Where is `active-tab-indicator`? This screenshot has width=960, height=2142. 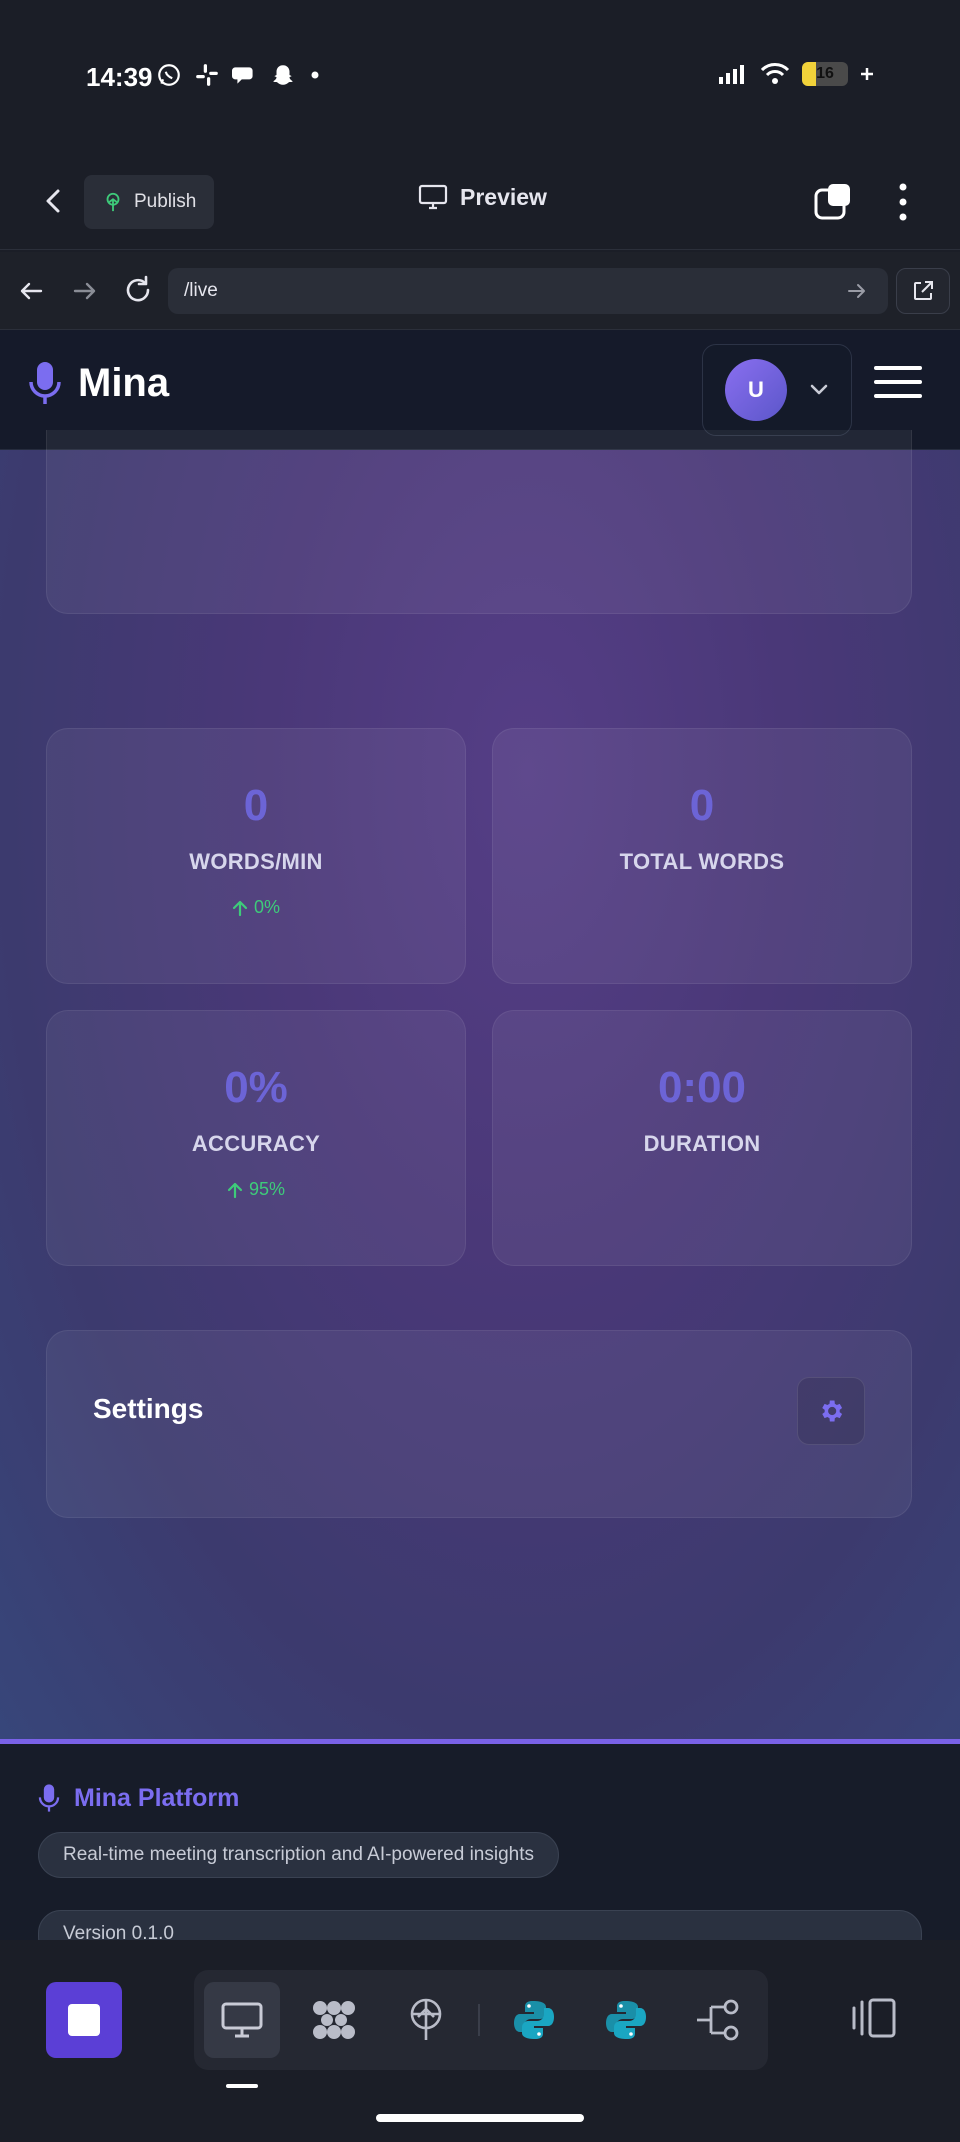 active-tab-indicator is located at coordinates (242, 2086).